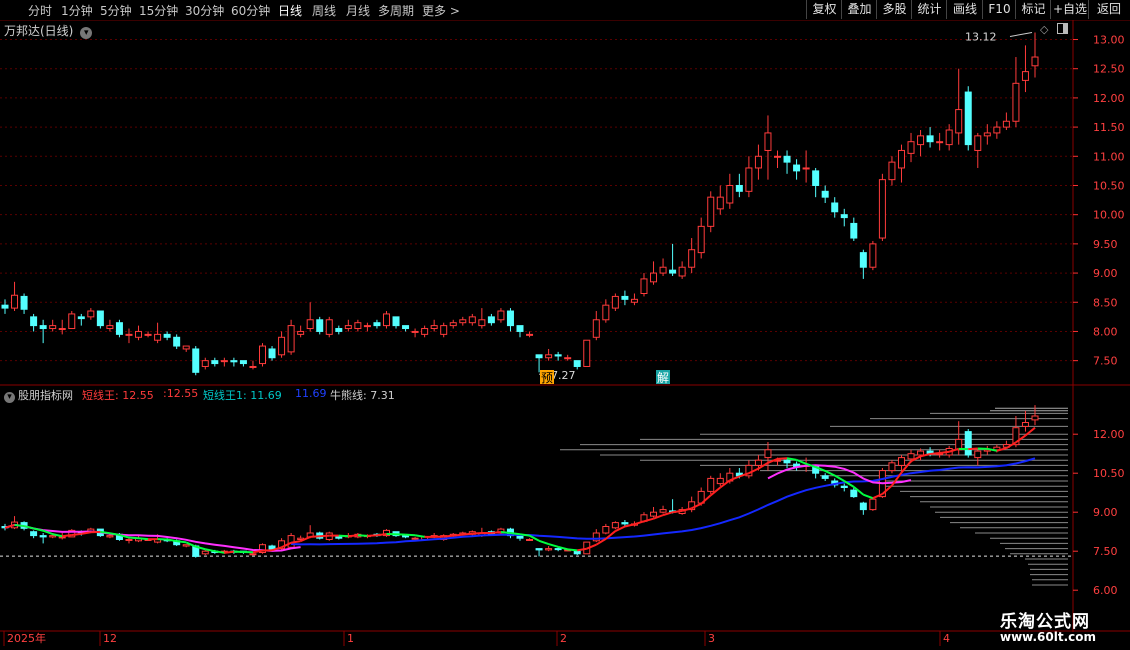  What do you see at coordinates (45, 395) in the screenshot?
I see `indicator-name: 股朋指标网` at bounding box center [45, 395].